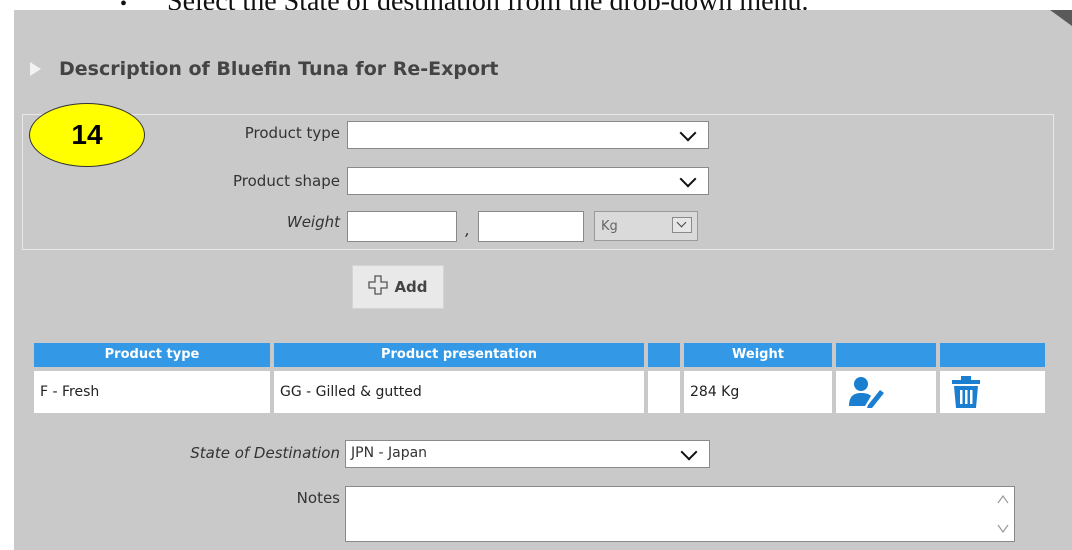 The height and width of the screenshot is (550, 1072). I want to click on weight-integer-input, so click(402, 226).